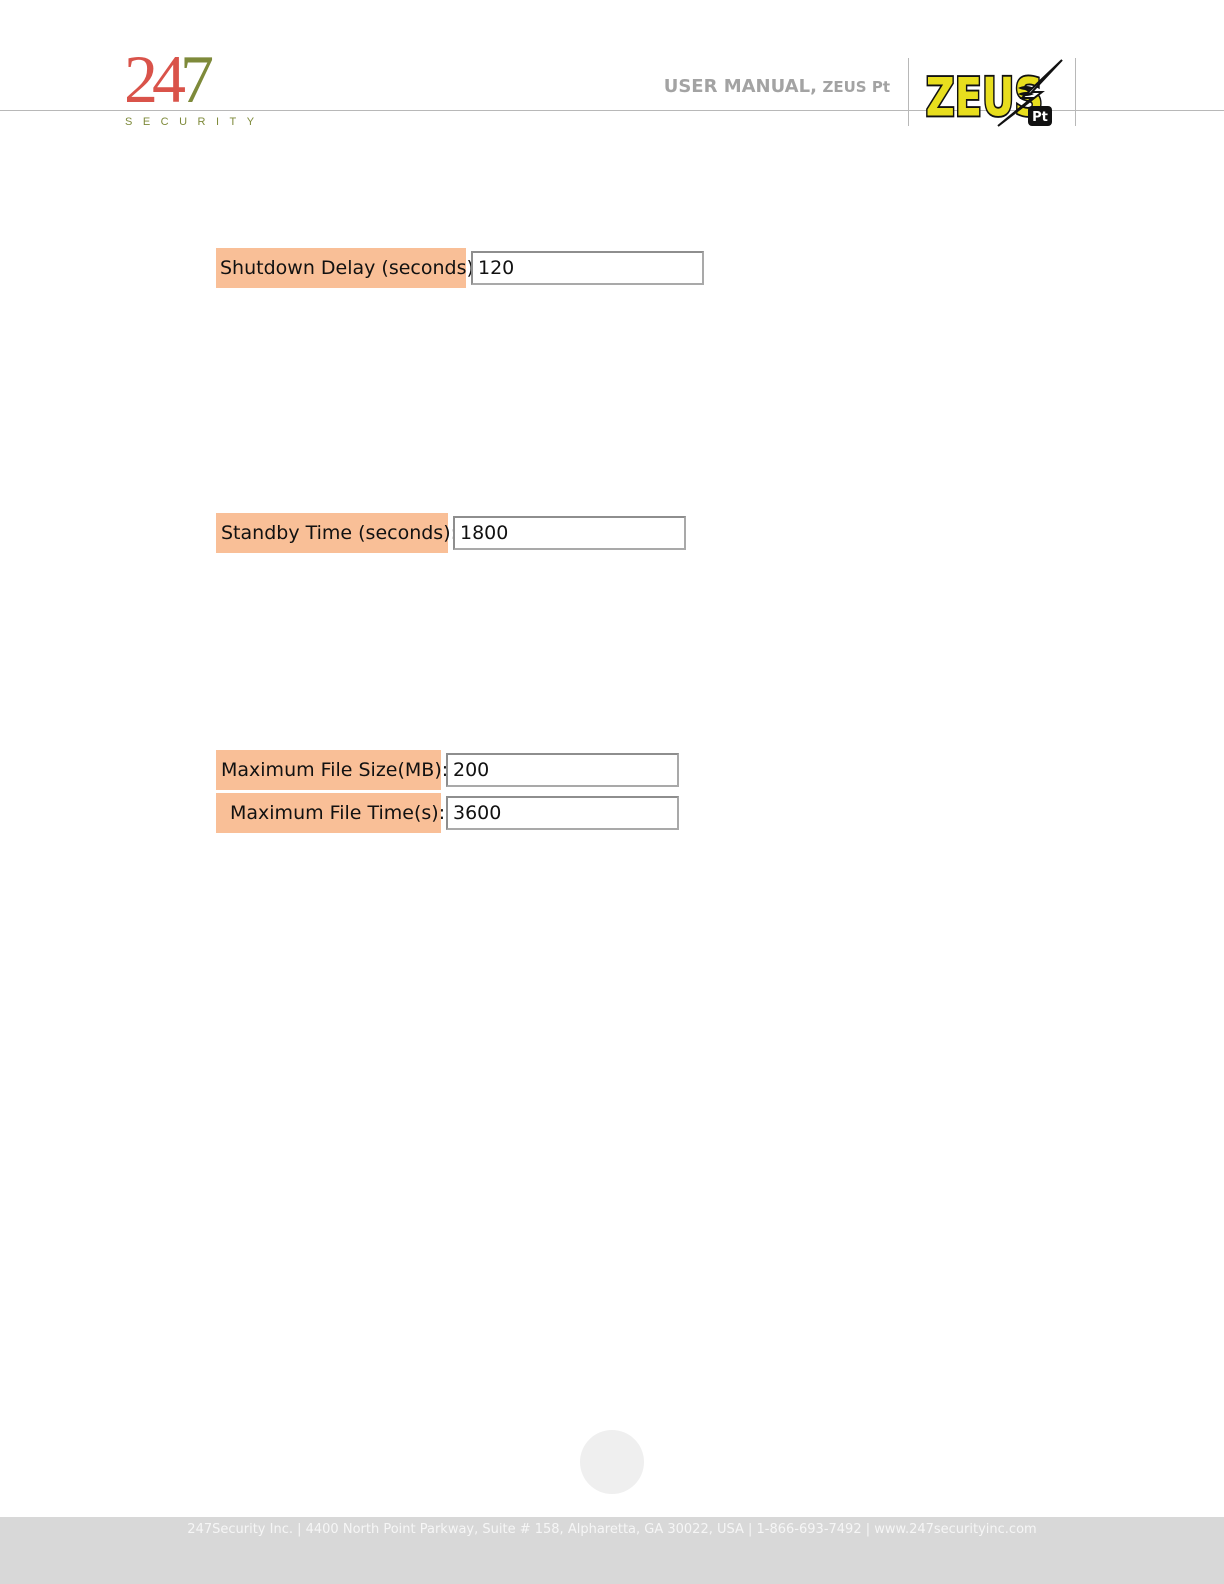  Describe the element at coordinates (169, 79) in the screenshot. I see `logo-digits: 247` at that location.